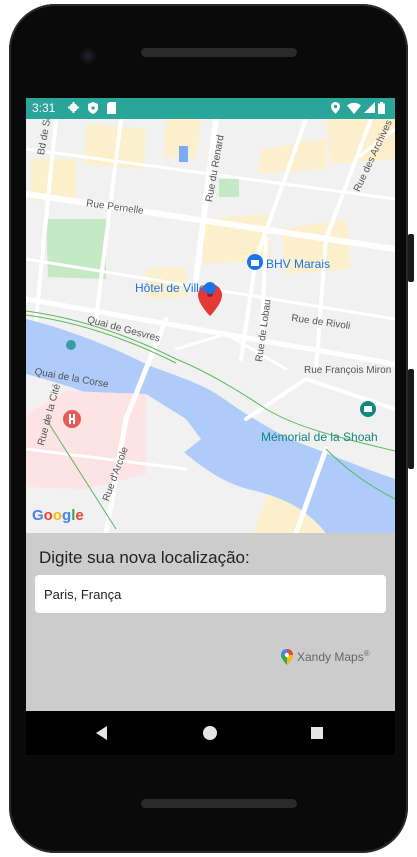 This screenshot has width=417, height=857. I want to click on battery-icon, so click(381, 108).